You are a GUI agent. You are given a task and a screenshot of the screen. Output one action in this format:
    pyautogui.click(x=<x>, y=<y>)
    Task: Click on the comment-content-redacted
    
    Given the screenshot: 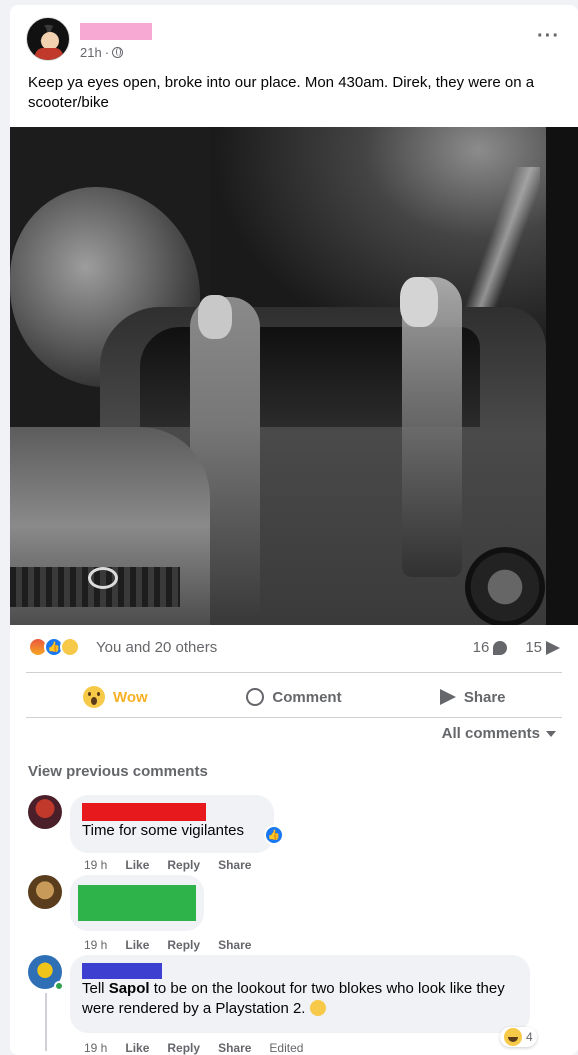 What is the action you would take?
    pyautogui.click(x=137, y=903)
    